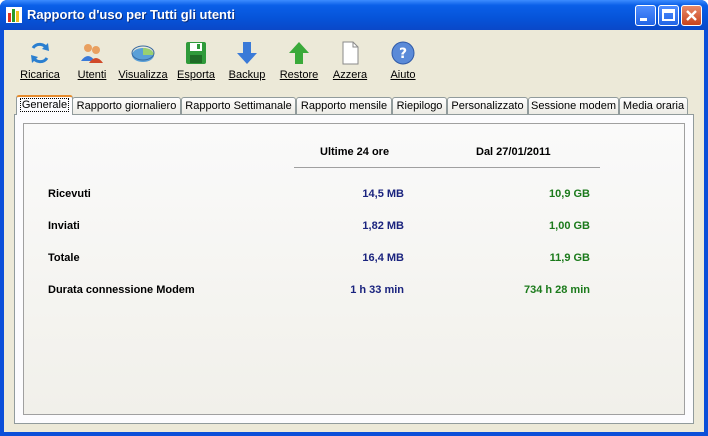  I want to click on minimize-button, so click(645, 15).